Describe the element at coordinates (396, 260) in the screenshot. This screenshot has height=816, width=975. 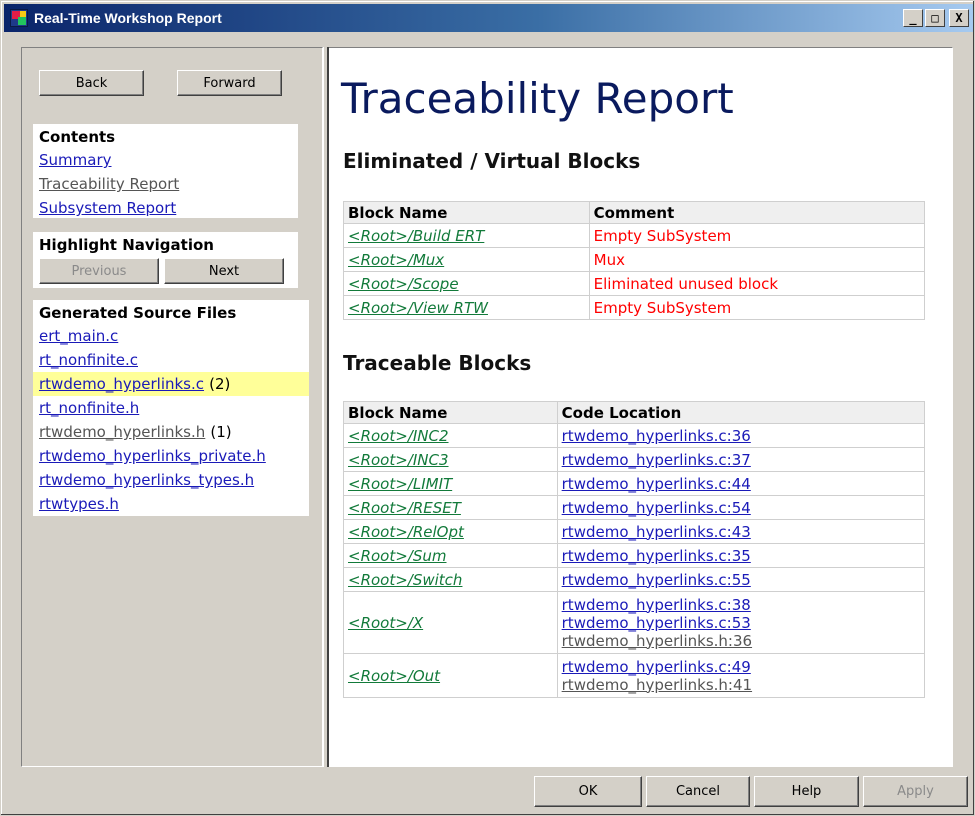
I see `block-link: <Root>/Mux` at that location.